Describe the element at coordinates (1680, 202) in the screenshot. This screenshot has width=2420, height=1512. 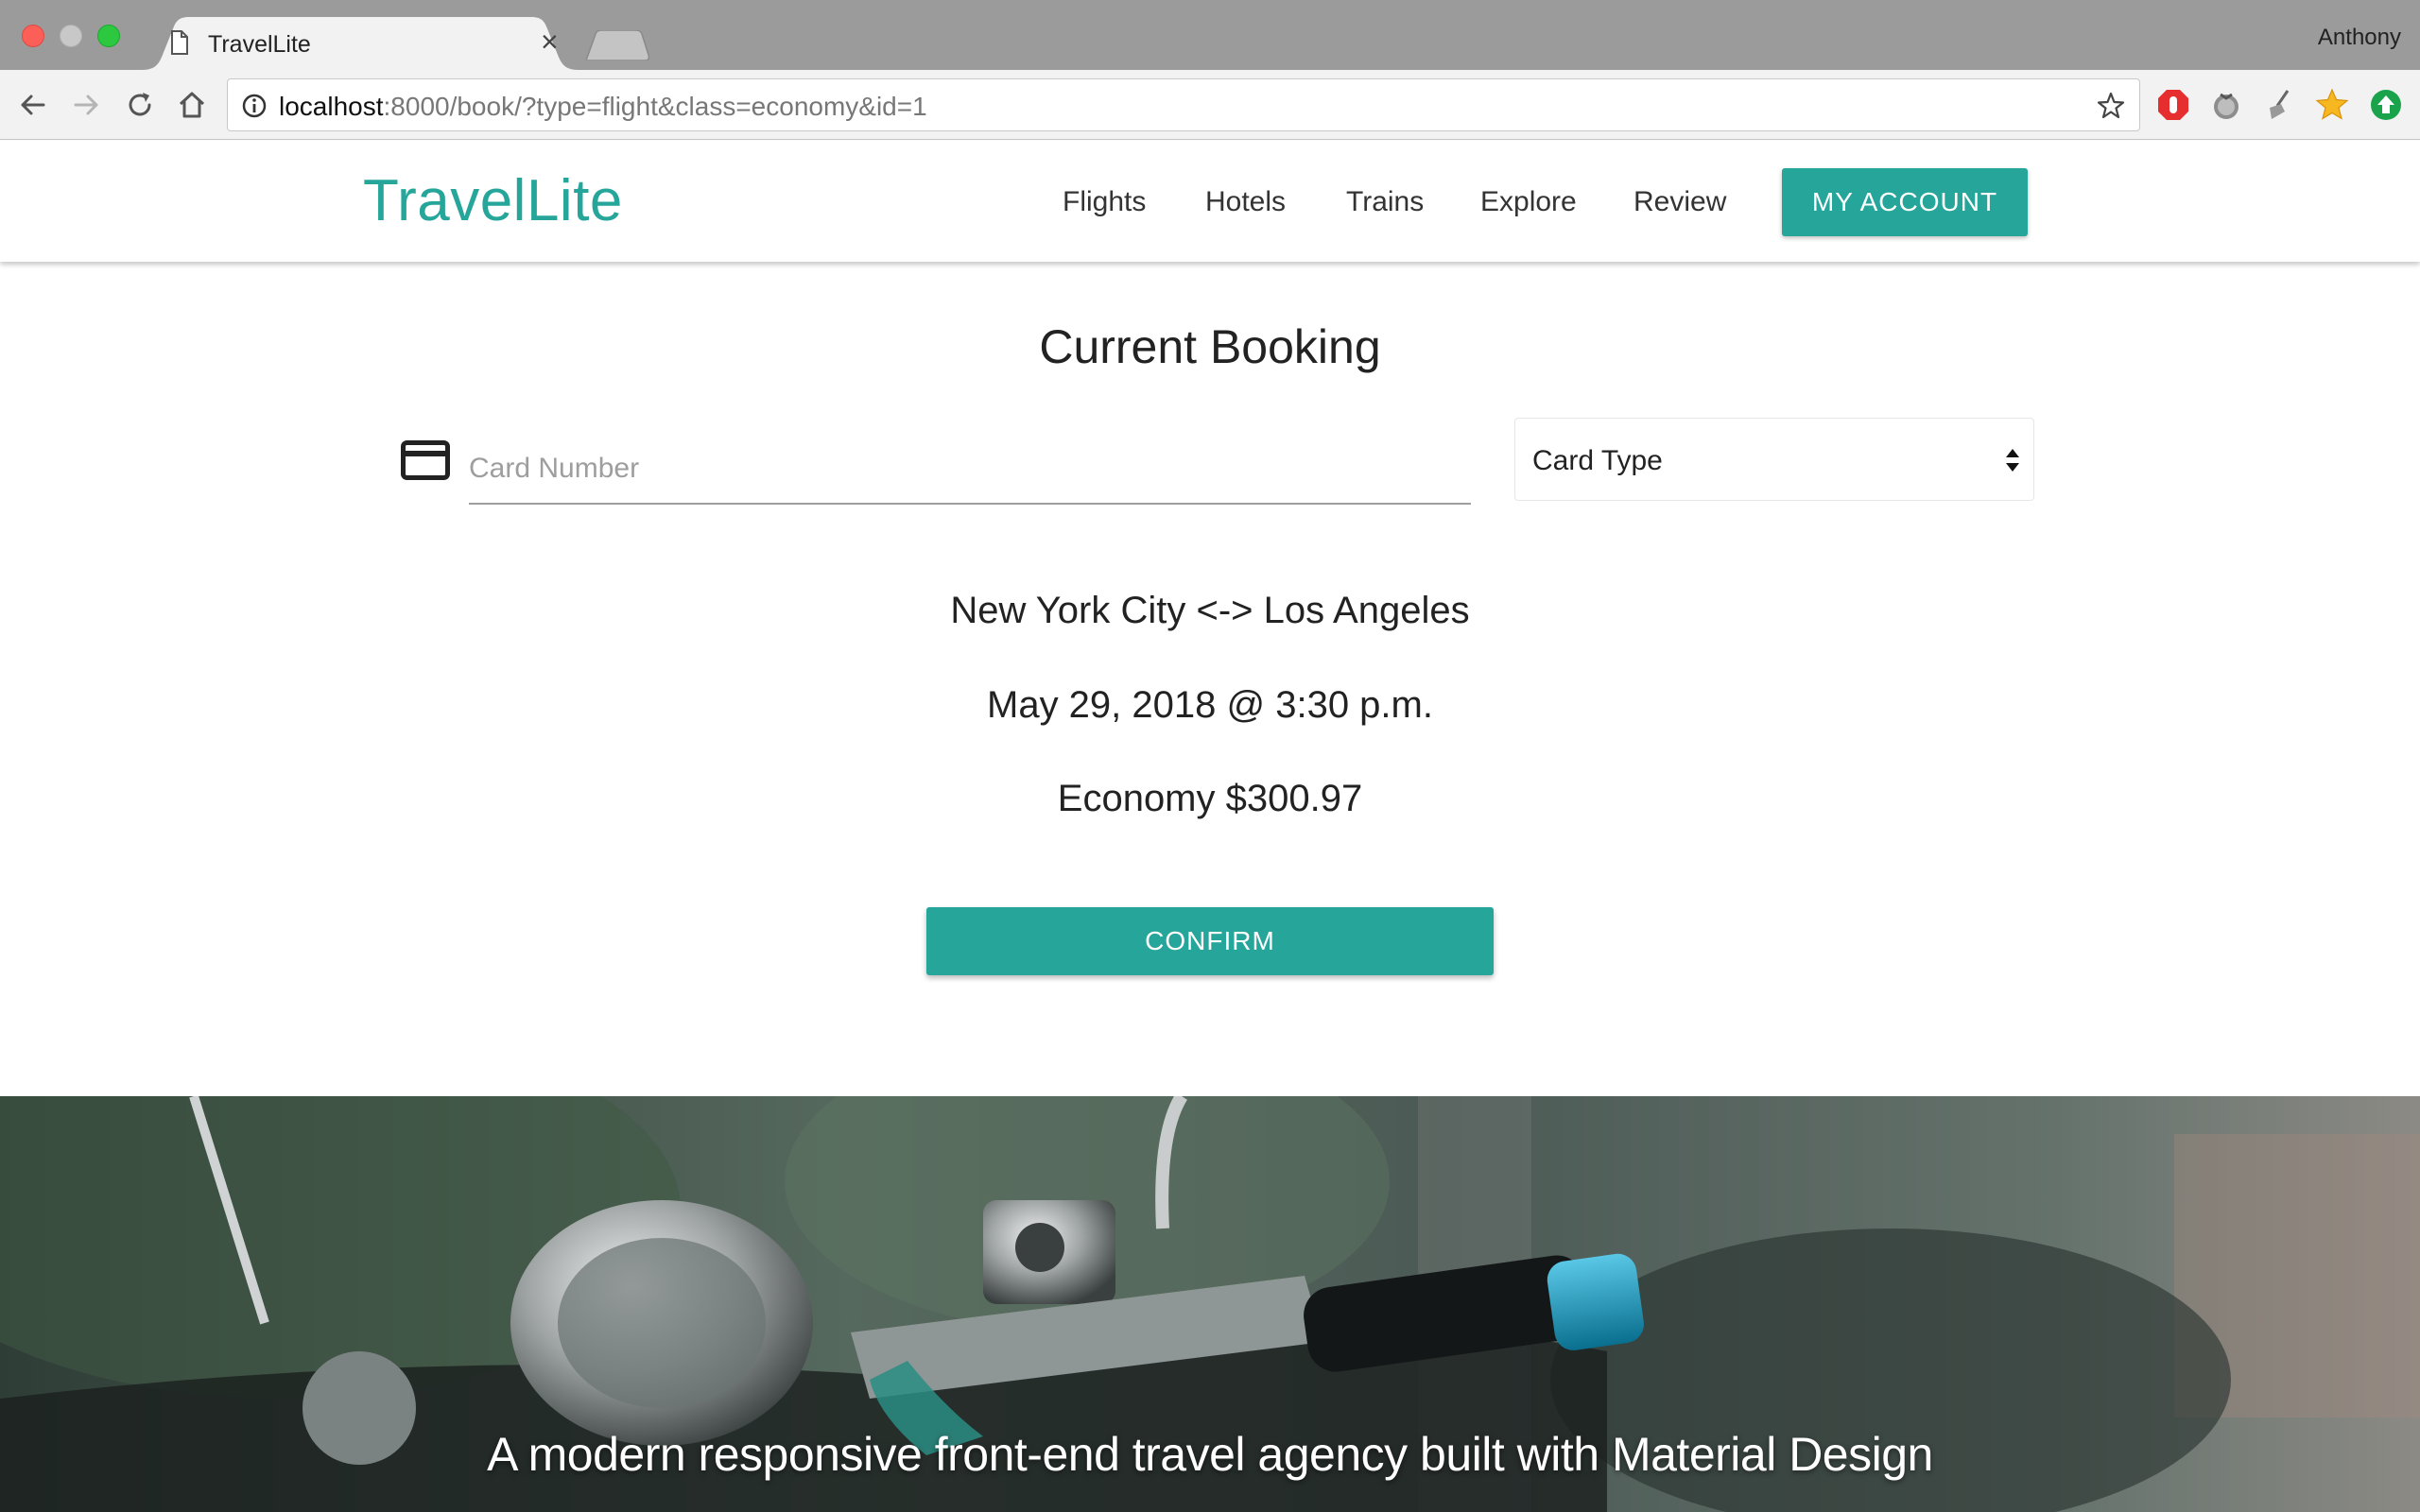
I see `nav-link-review: Review` at that location.